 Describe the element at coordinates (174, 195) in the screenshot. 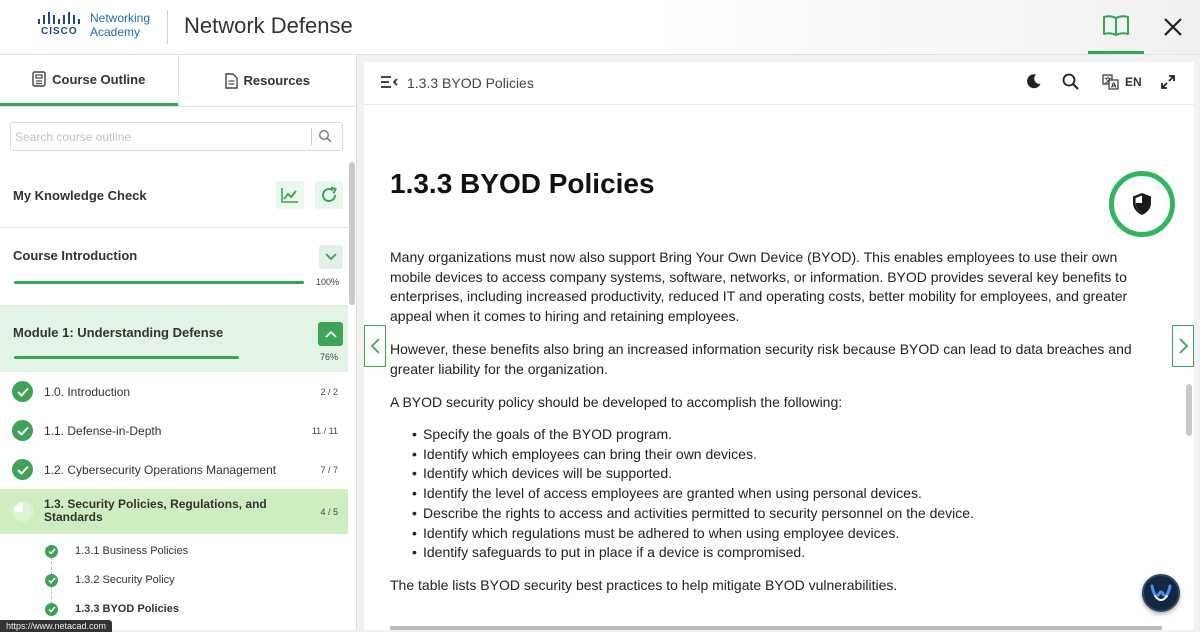

I see `knowledge-check-row: My Knowledge Check` at that location.